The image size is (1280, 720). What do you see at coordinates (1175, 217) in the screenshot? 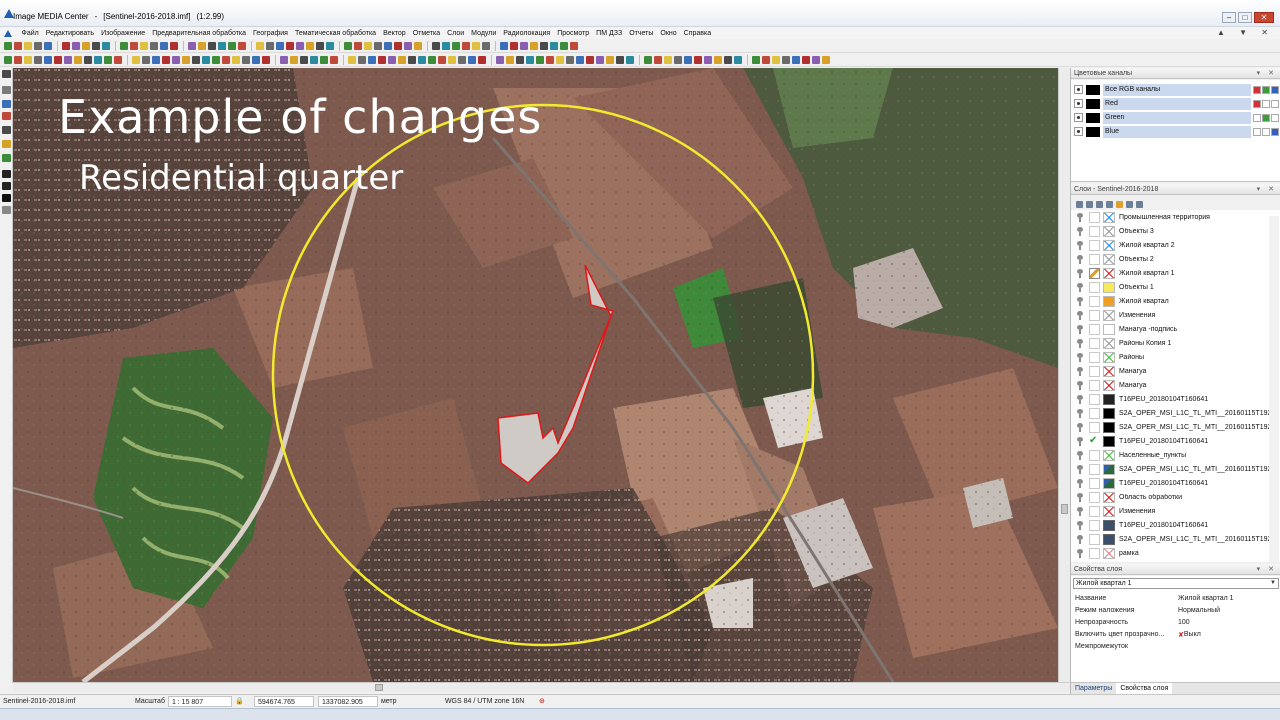
I see `layer-row: Промышленная территория` at bounding box center [1175, 217].